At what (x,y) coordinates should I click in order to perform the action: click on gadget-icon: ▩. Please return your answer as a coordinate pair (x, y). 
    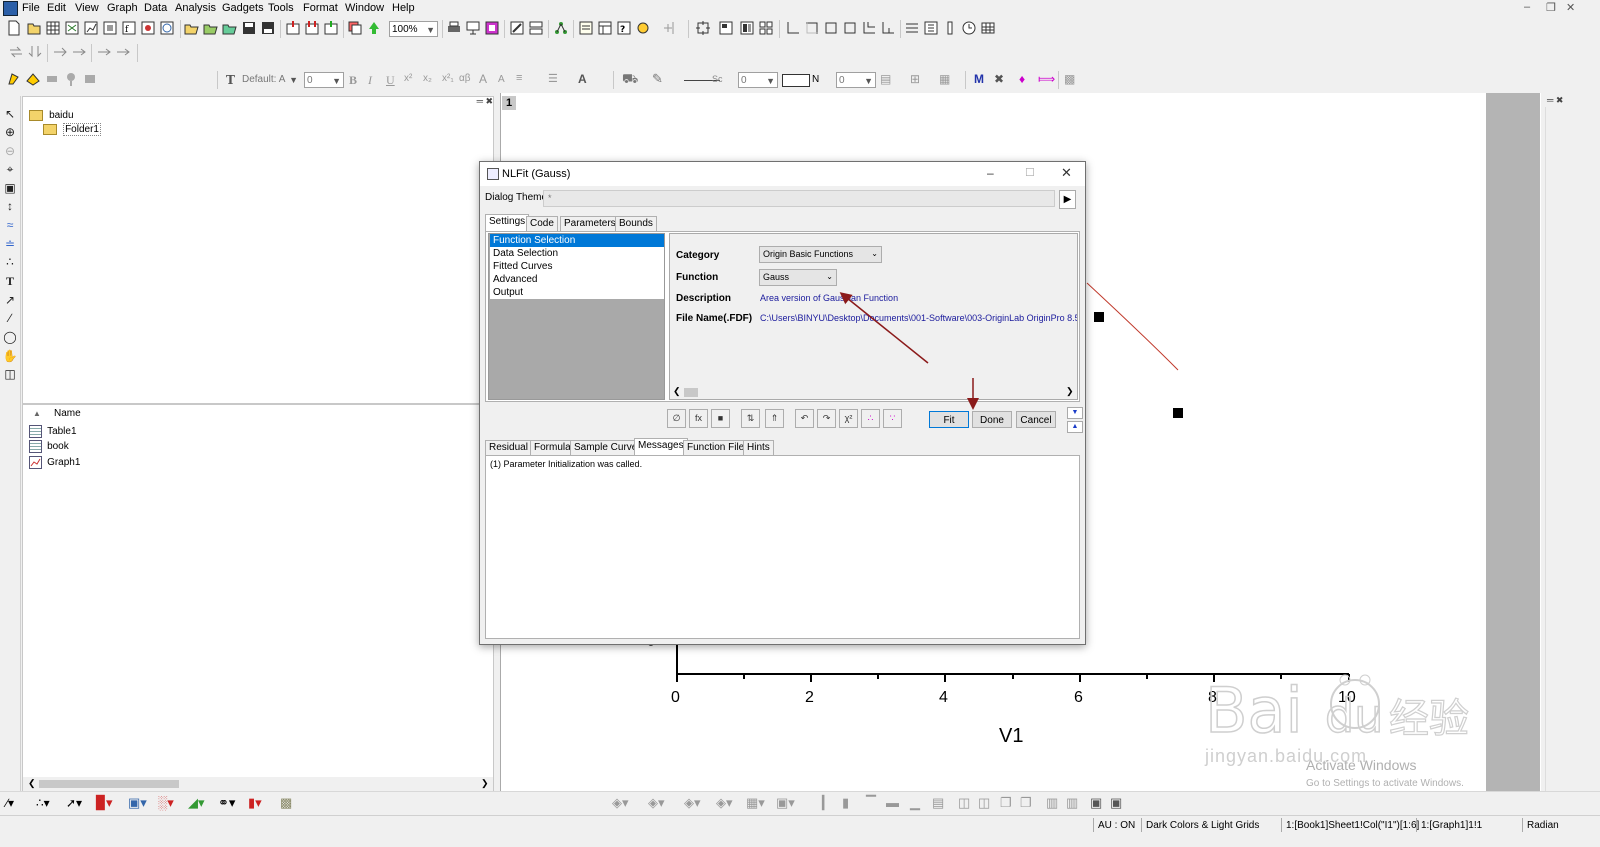
    Looking at the image, I should click on (1069, 79).